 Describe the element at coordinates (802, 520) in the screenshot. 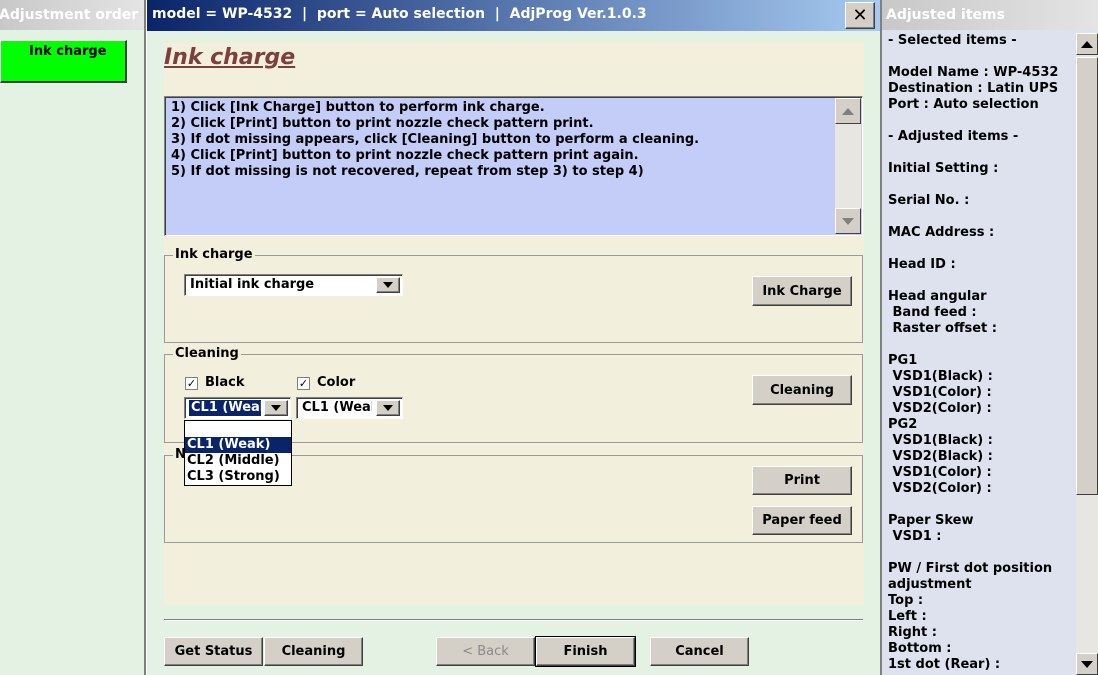

I see `paper-feed-button: Paper feed` at that location.